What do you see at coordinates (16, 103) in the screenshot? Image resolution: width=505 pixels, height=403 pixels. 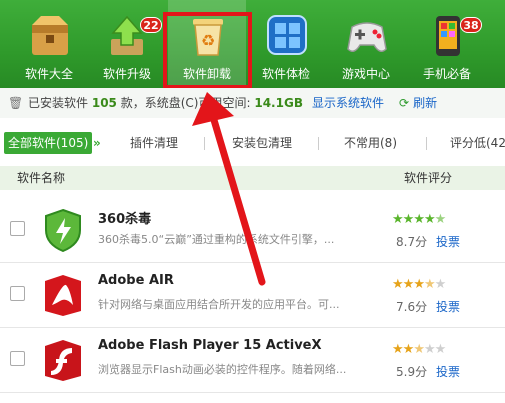 I see `trash-icon: 🗑` at bounding box center [16, 103].